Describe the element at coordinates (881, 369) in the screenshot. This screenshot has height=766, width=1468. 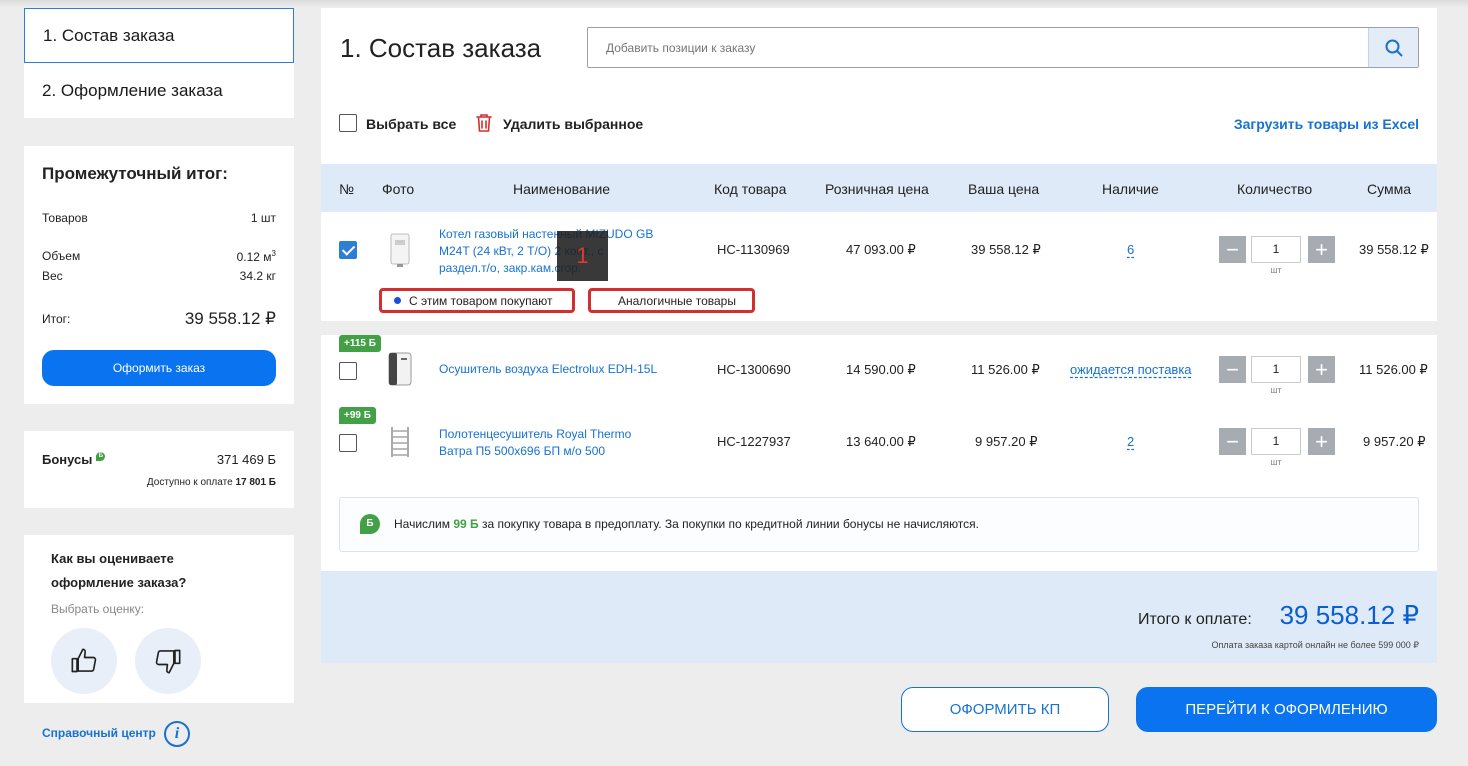
I see `retail-price: 14 590.00 ₽` at that location.